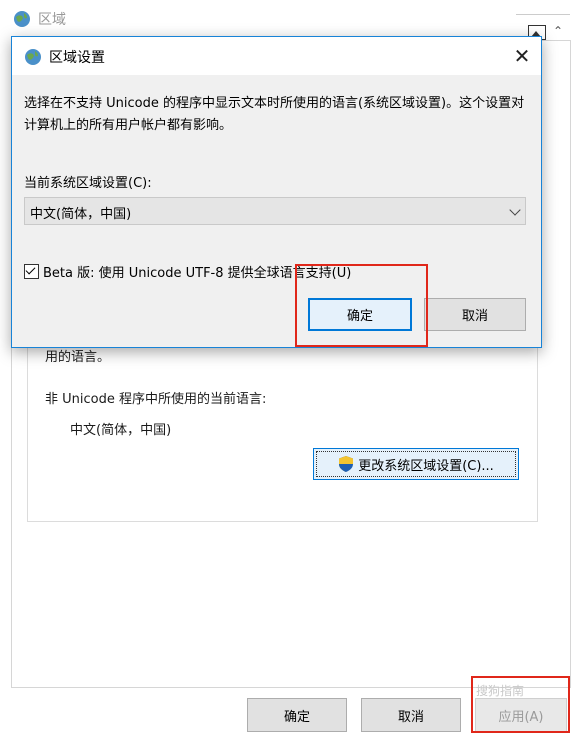 The height and width of the screenshot is (735, 572). What do you see at coordinates (88, 183) in the screenshot?
I see `locale-label: 当前系统区域设置(C):` at bounding box center [88, 183].